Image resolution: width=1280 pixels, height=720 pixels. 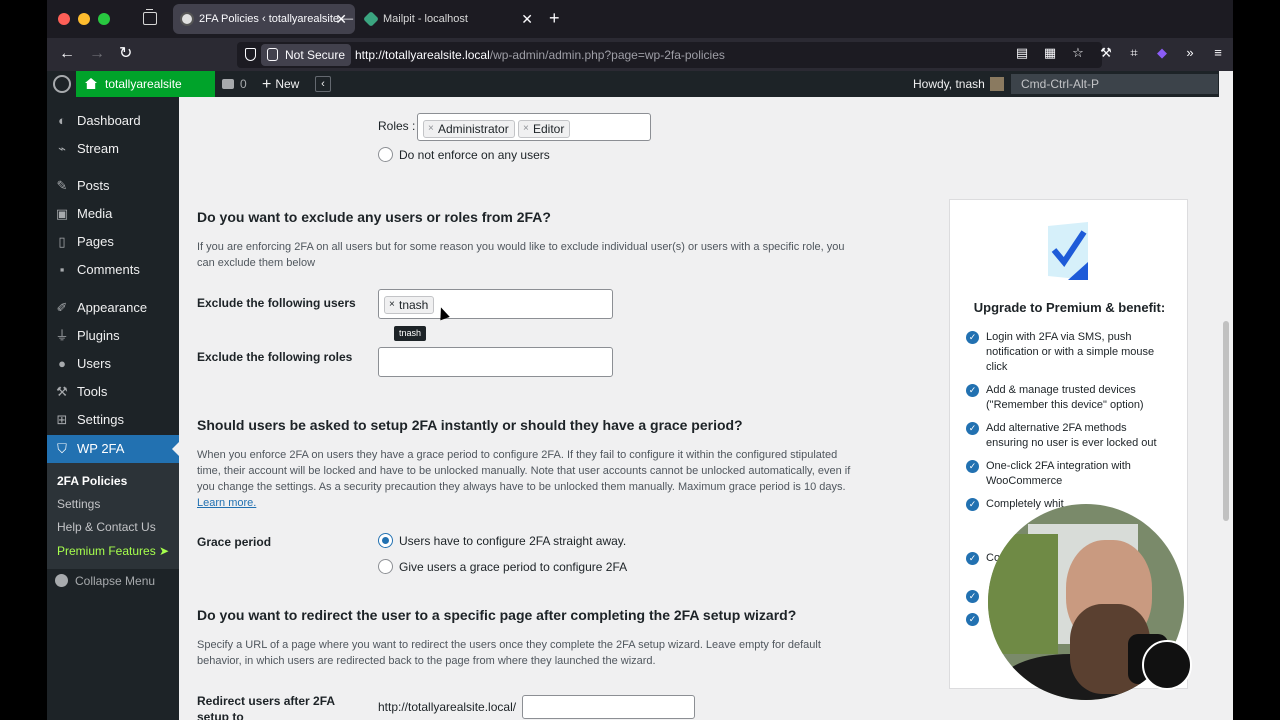 What do you see at coordinates (607, 55) in the screenshot?
I see `url-path: /wp-admin/admin.php?page=wp-2fa-policies` at bounding box center [607, 55].